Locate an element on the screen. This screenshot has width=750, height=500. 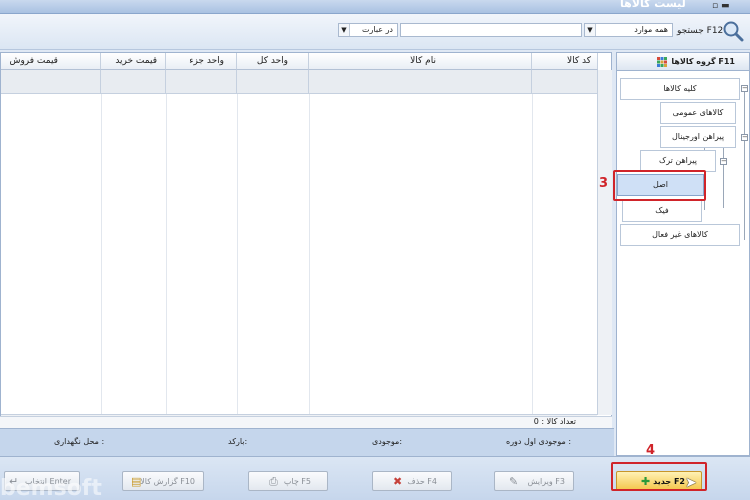
stock-label: موجودی: is located at coordinates (387, 441).